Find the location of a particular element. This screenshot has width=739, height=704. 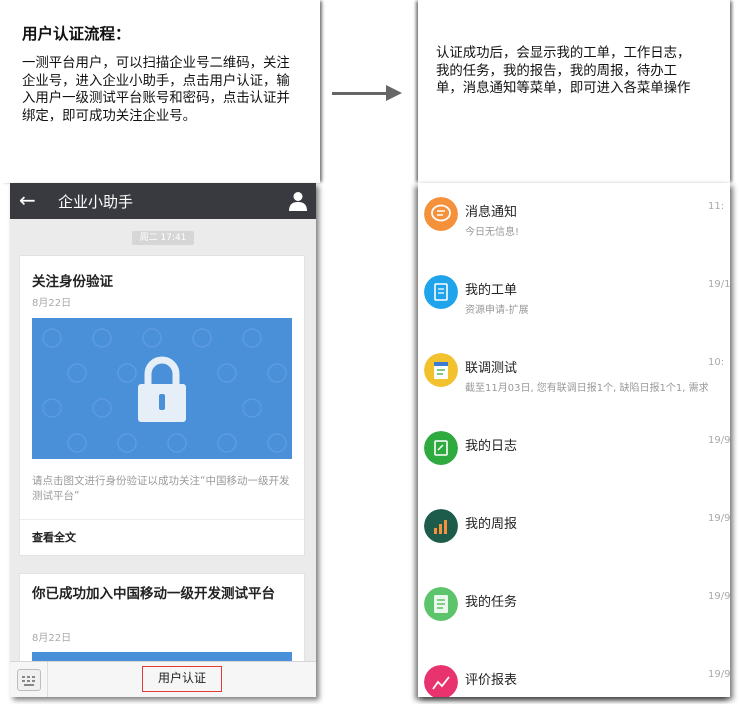

list-item-my-log: 我的日志 19/9 is located at coordinates (574, 456).